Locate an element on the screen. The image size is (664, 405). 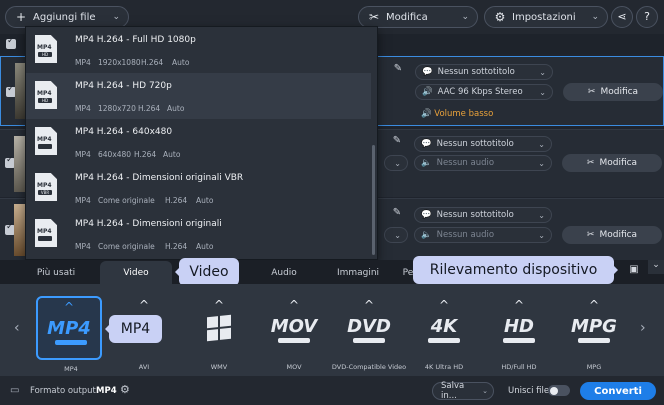
tab-label: Video is located at coordinates (136, 272).